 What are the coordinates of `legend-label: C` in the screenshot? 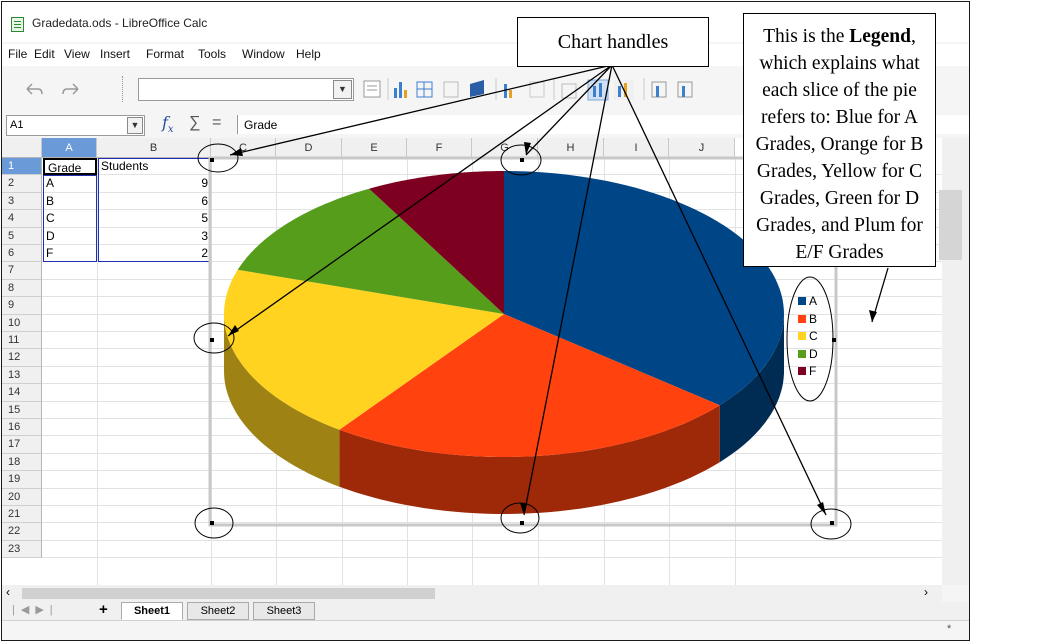 It's located at (813, 336).